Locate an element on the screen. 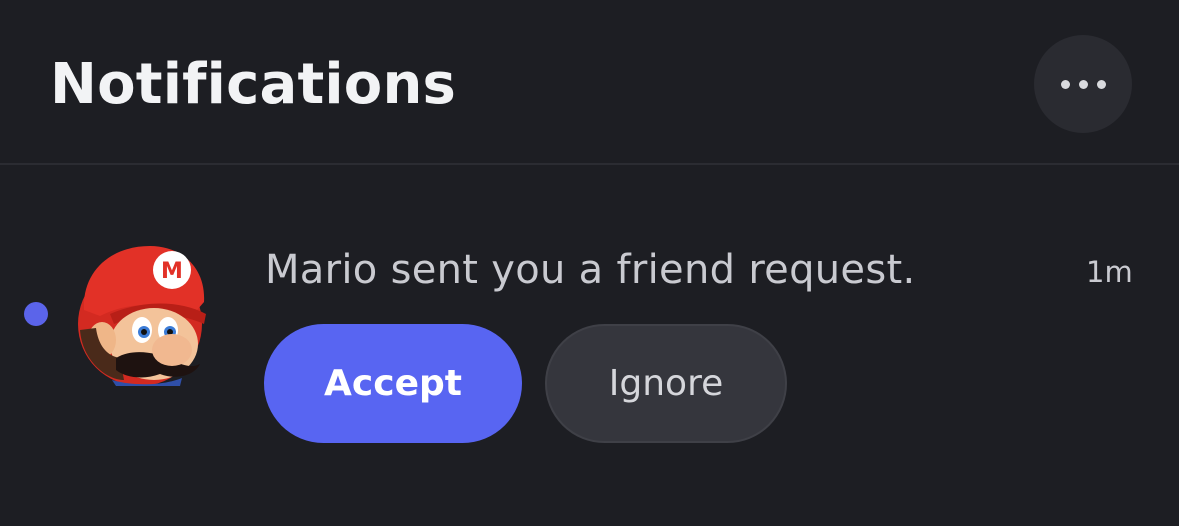  ignore-button: Ignore is located at coordinates (666, 383).